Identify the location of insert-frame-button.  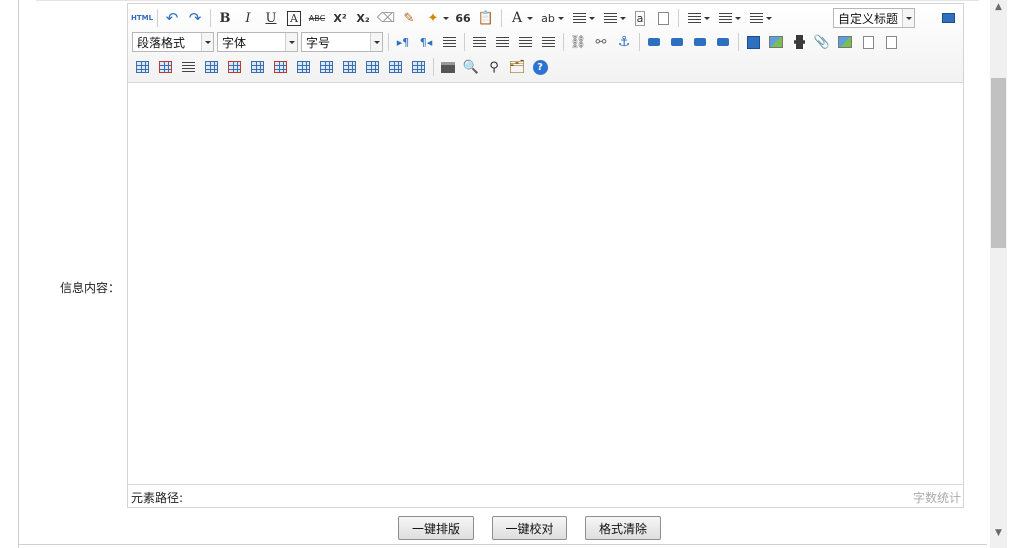
(868, 42).